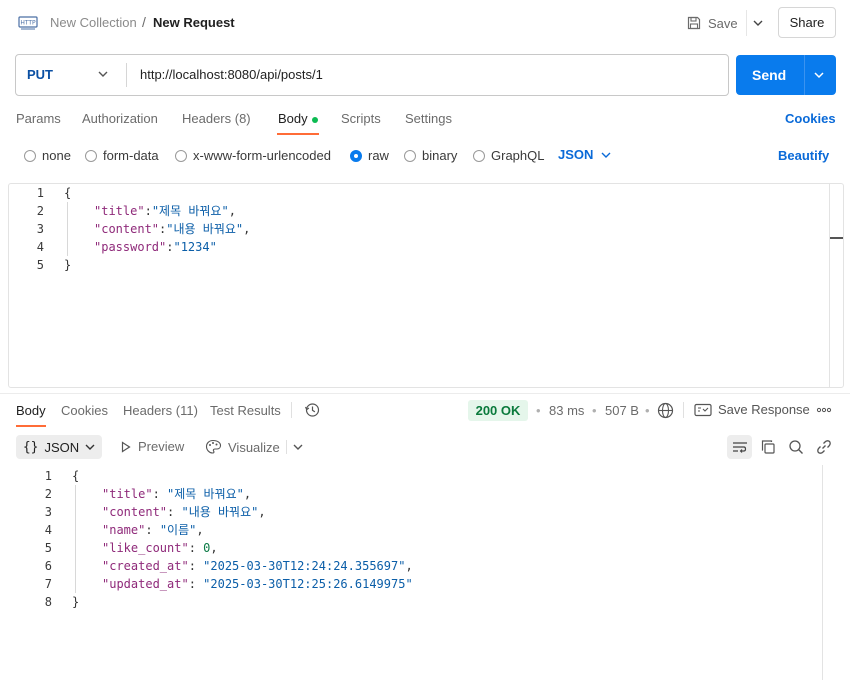  What do you see at coordinates (803, 155) in the screenshot?
I see `beautify-button: Beautify` at bounding box center [803, 155].